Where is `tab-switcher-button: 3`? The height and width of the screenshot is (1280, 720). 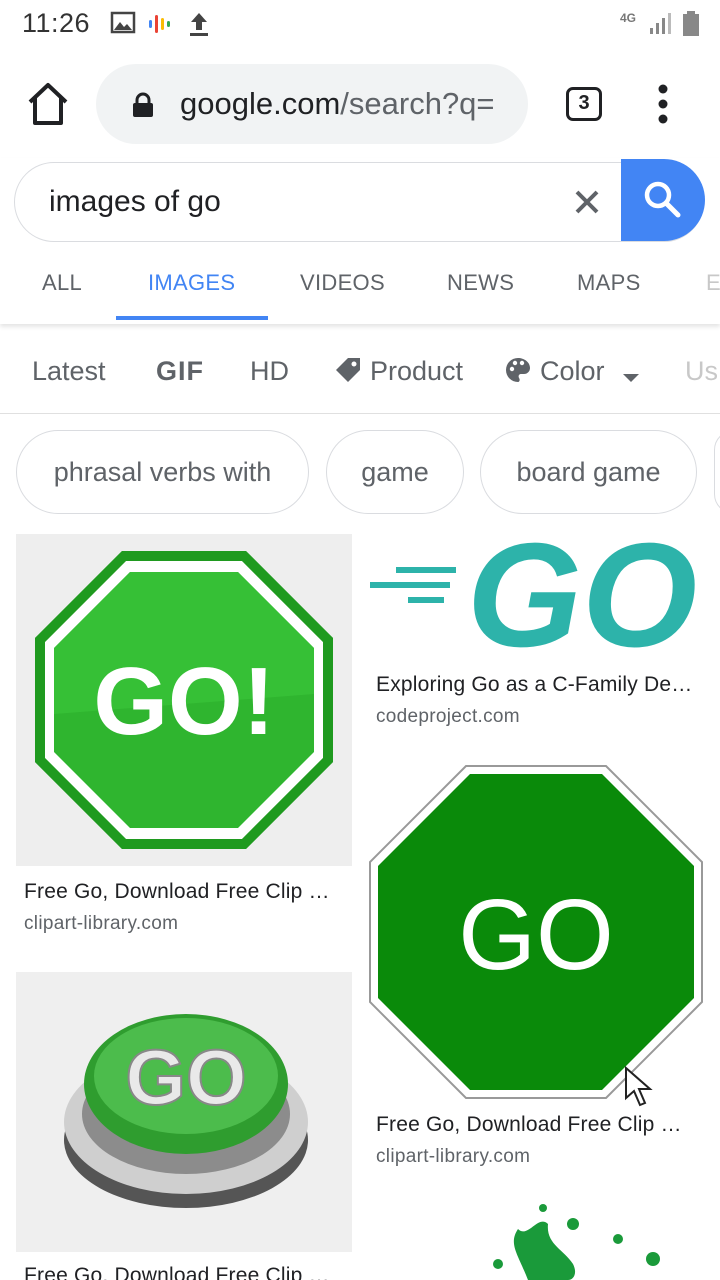
tab-switcher-button: 3 is located at coordinates (584, 104).